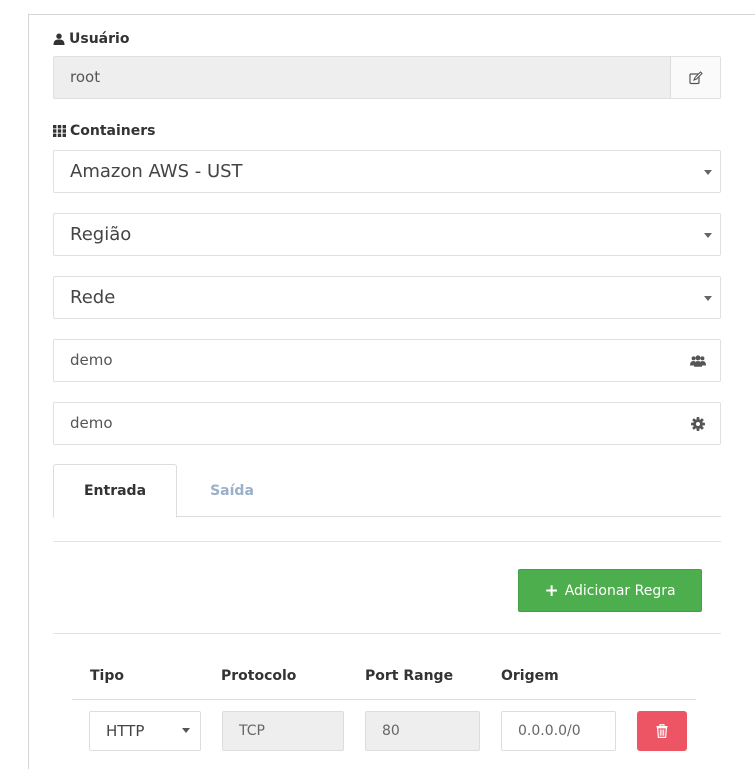 This screenshot has height=769, width=755. Describe the element at coordinates (620, 590) in the screenshot. I see `add-rule-label: Adicionar Regra` at that location.